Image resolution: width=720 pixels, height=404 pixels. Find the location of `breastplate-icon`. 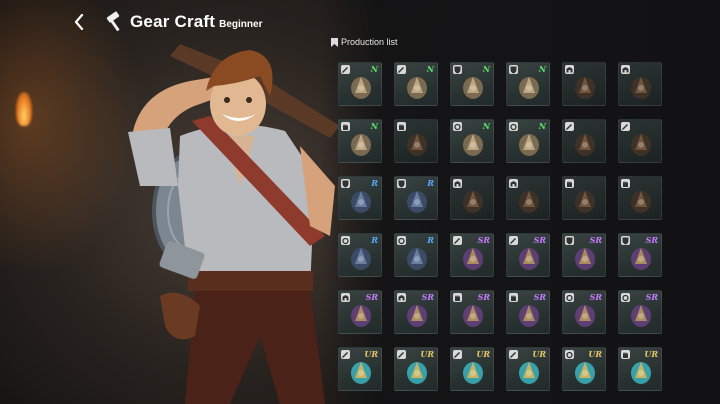

breastplate-icon is located at coordinates (361, 202).